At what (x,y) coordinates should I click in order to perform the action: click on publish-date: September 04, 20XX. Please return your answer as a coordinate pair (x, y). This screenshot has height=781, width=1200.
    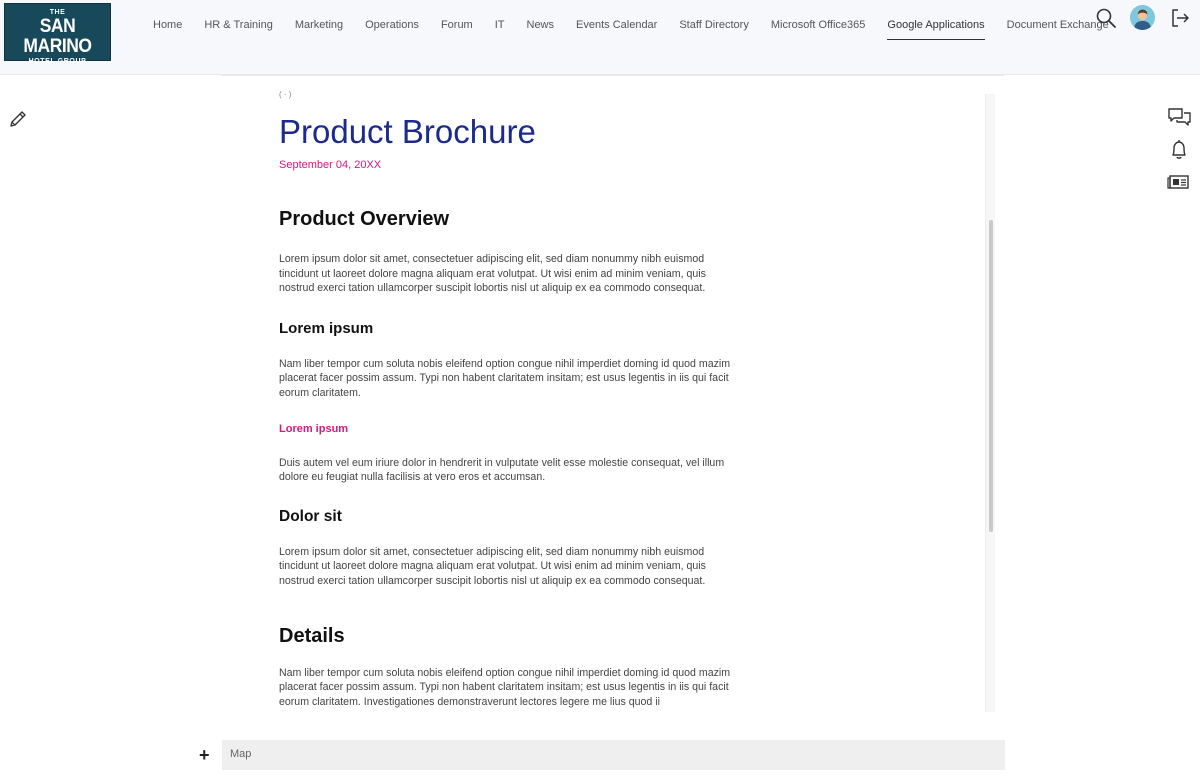
    Looking at the image, I should click on (330, 165).